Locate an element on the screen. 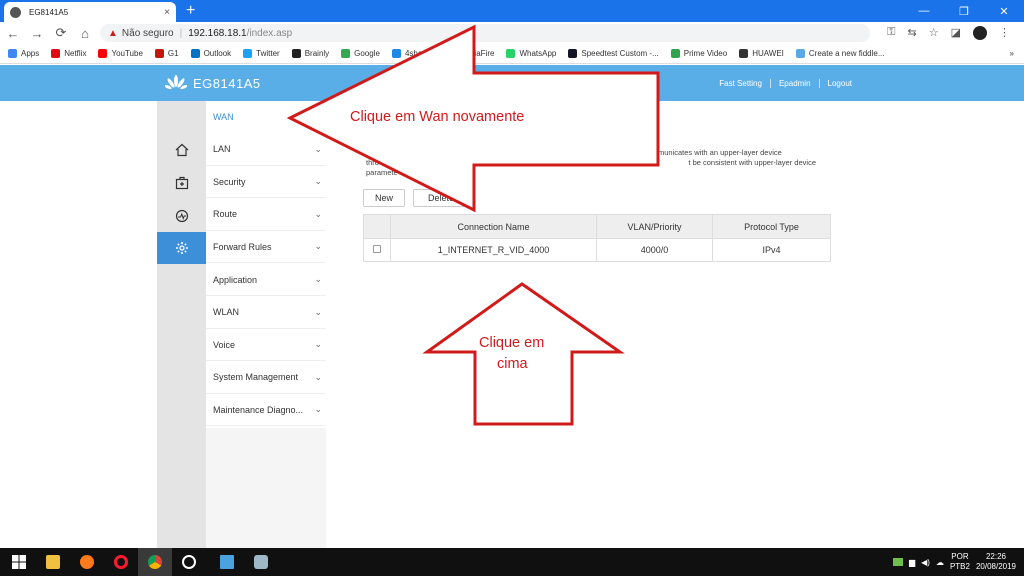  new-tab-button: + is located at coordinates (190, 11).